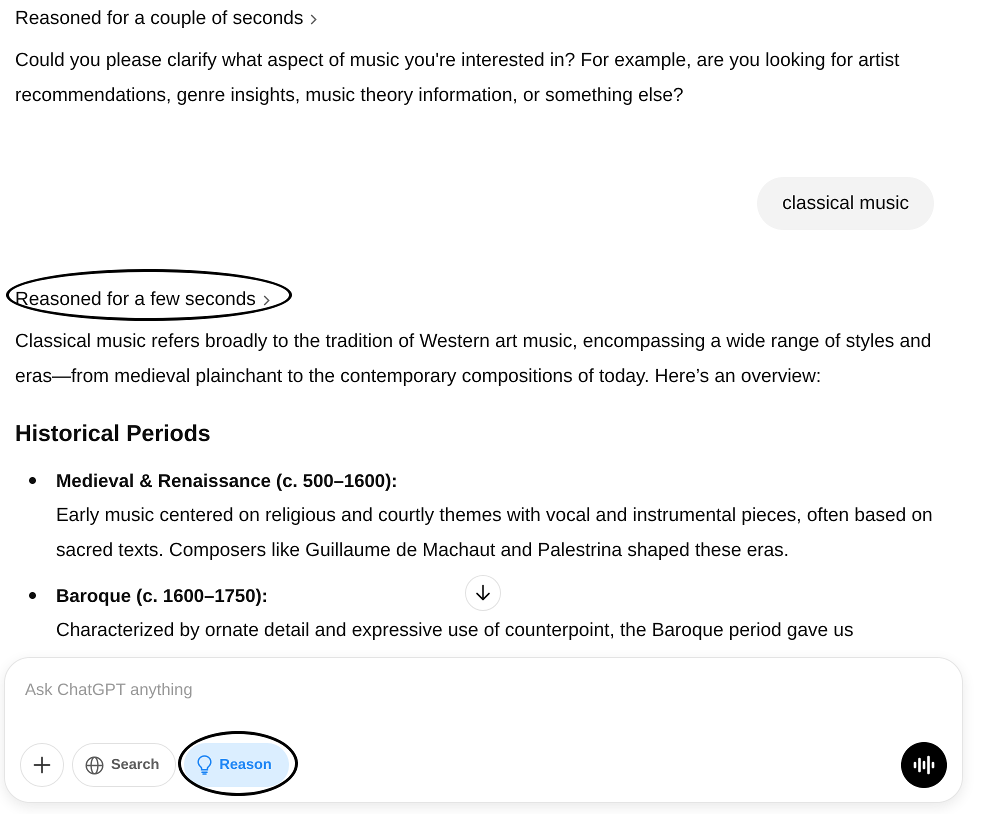 The width and height of the screenshot is (984, 814). I want to click on lightbulb-icon, so click(204, 765).